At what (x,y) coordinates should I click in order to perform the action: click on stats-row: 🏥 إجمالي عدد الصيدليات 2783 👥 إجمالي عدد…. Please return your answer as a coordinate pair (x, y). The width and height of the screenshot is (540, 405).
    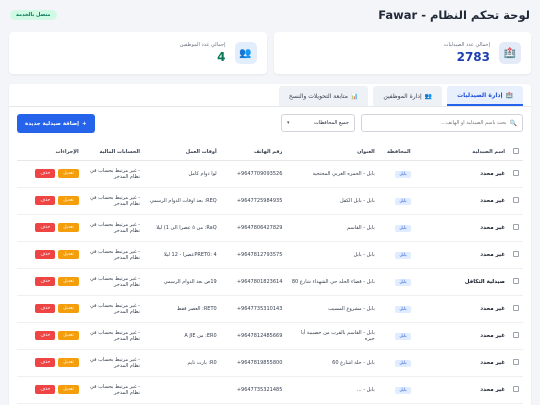
    Looking at the image, I should click on (270, 53).